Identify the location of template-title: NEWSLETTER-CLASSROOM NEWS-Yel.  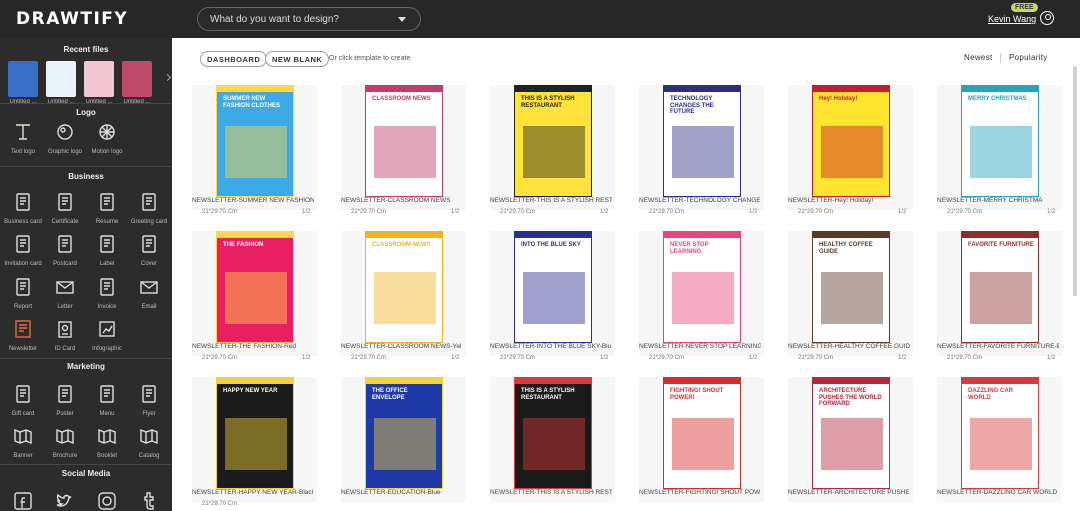
(401, 346).